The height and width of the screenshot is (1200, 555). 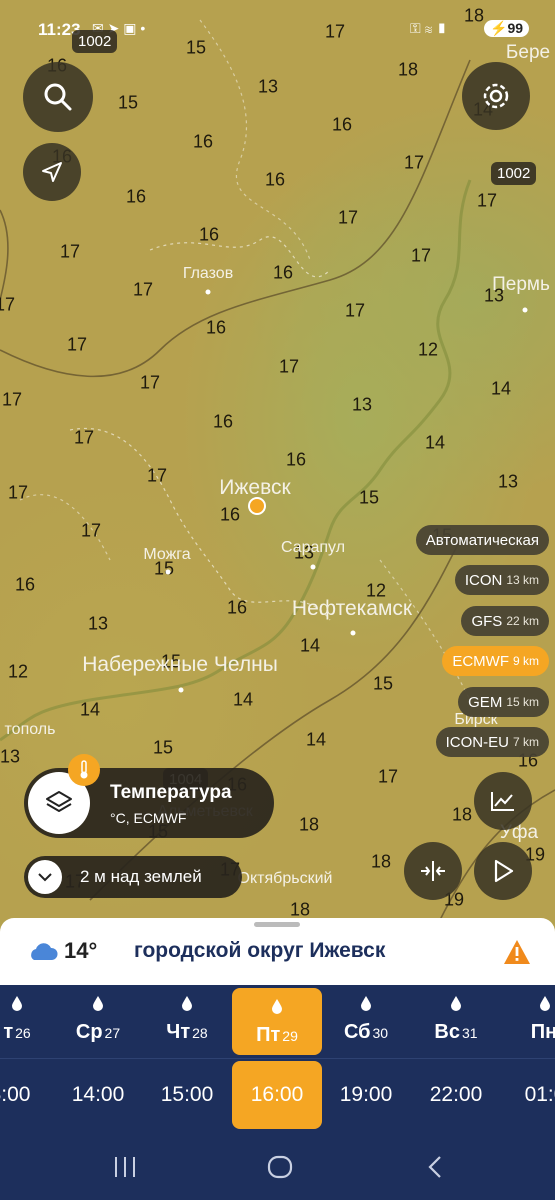 I want to click on navigation-arrow-icon, so click(x=52, y=172).